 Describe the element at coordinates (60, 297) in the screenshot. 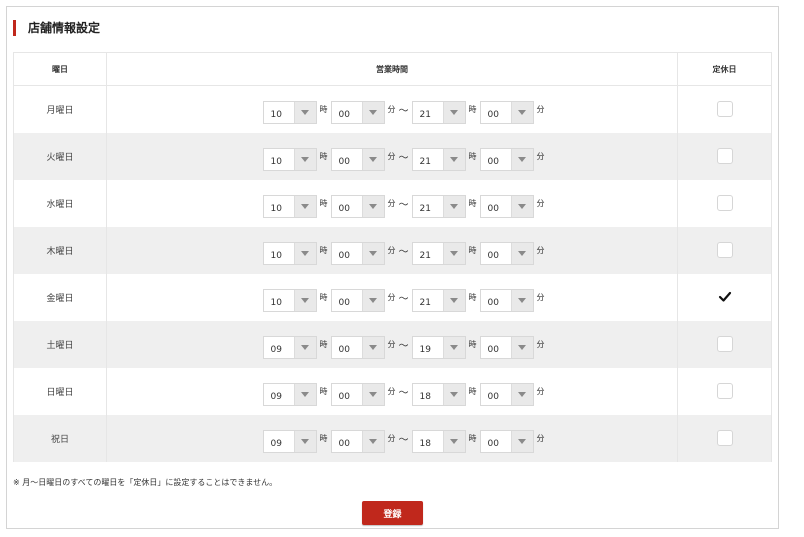

I see `day-label: 金曜日` at that location.